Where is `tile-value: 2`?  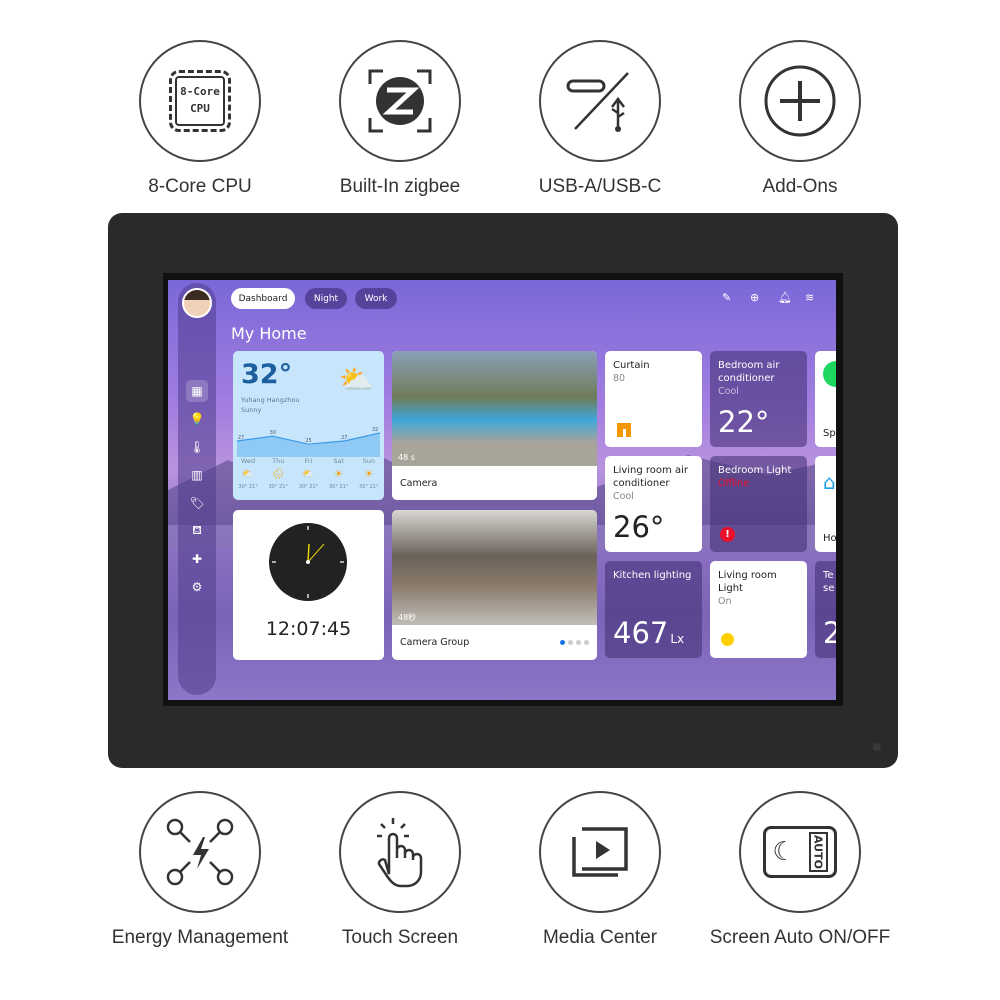 tile-value: 2 is located at coordinates (829, 633).